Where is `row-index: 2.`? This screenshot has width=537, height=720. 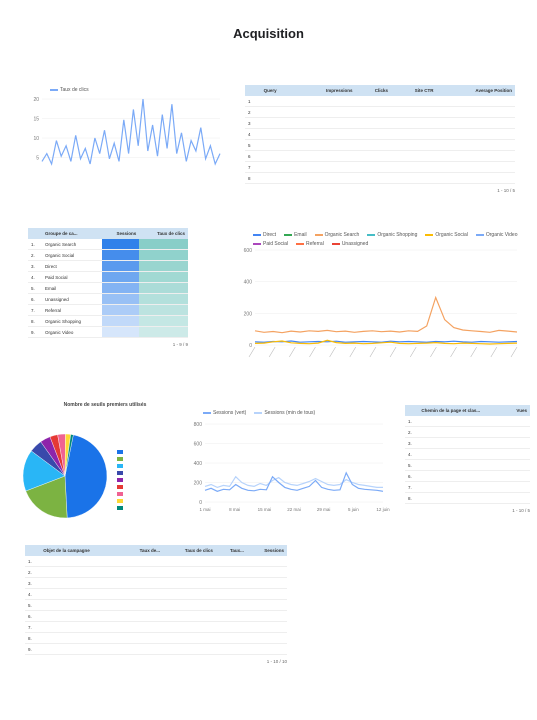
row-index: 2. is located at coordinates (33, 572).